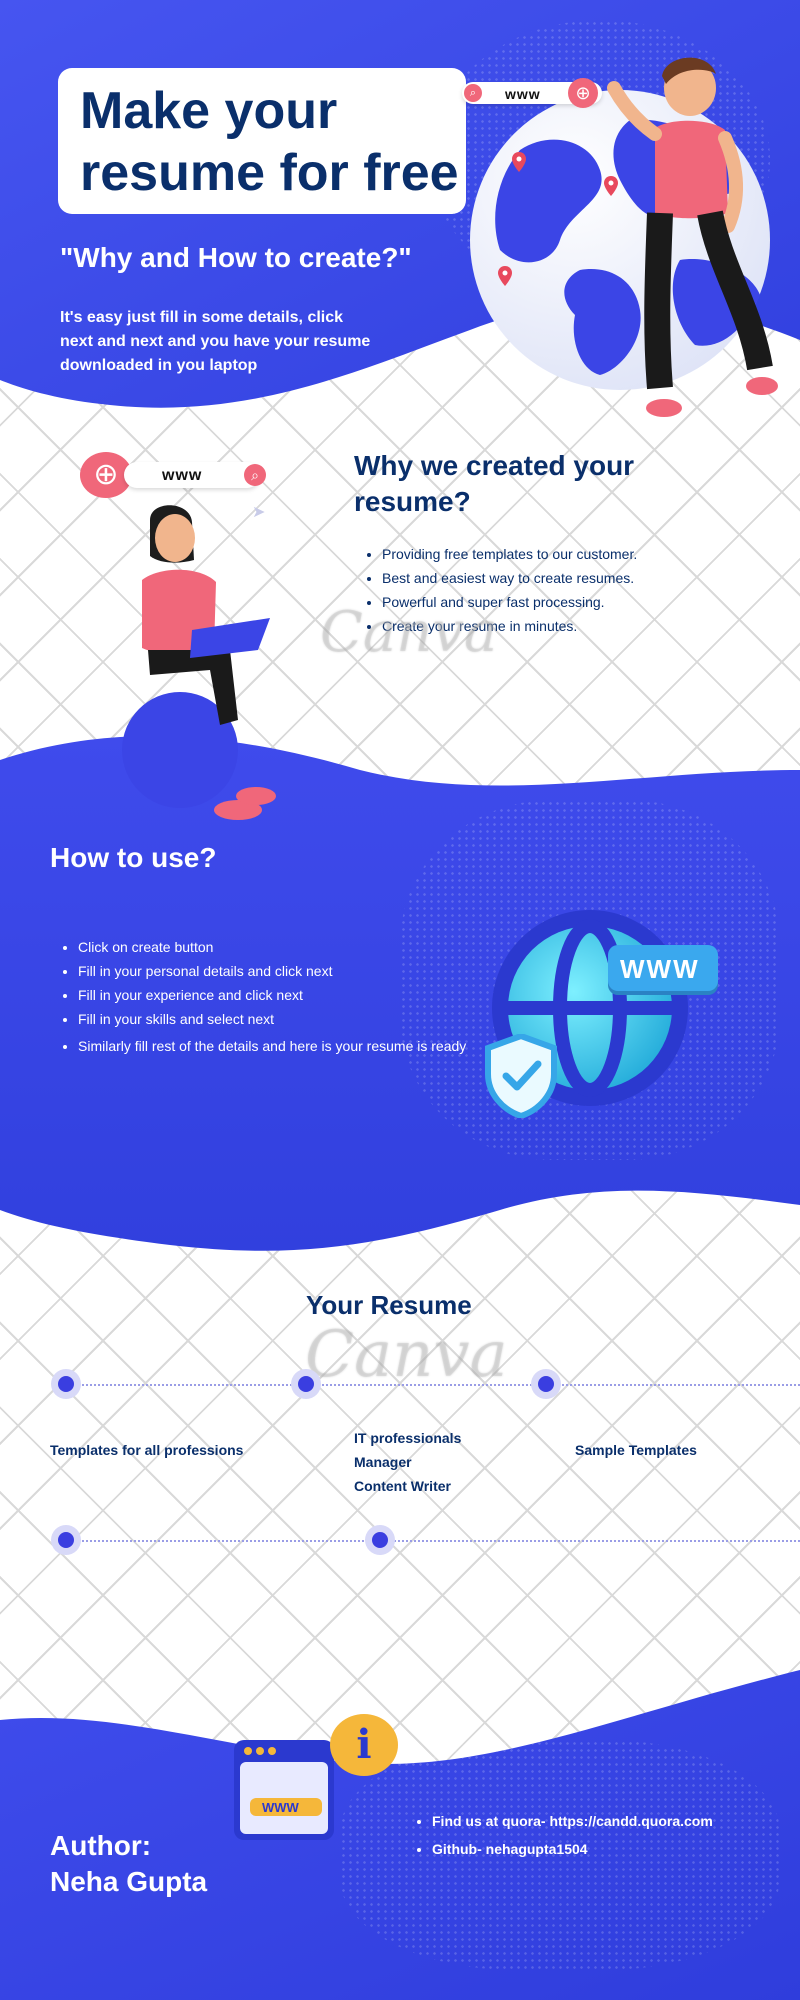 This screenshot has height=2000, width=800. What do you see at coordinates (284, 1790) in the screenshot?
I see `browser-window-illustration` at bounding box center [284, 1790].